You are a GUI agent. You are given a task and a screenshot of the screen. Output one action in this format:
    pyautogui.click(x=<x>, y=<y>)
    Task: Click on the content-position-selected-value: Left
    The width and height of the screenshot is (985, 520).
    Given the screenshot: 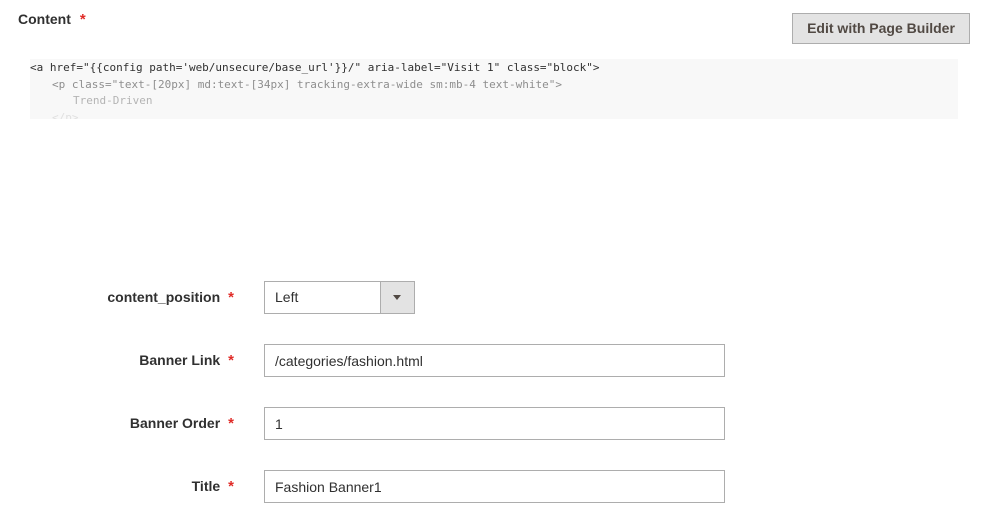 What is the action you would take?
    pyautogui.click(x=287, y=297)
    